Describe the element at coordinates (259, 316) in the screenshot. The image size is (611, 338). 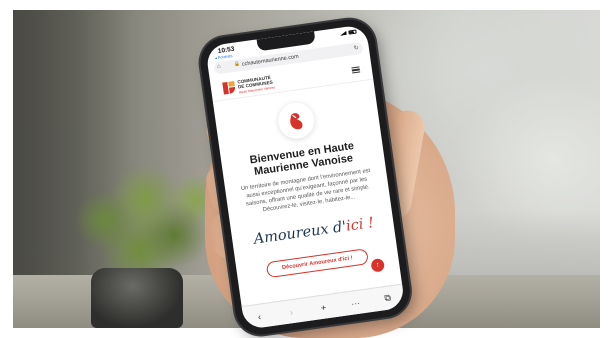
I see `back-icon: ‹` at that location.